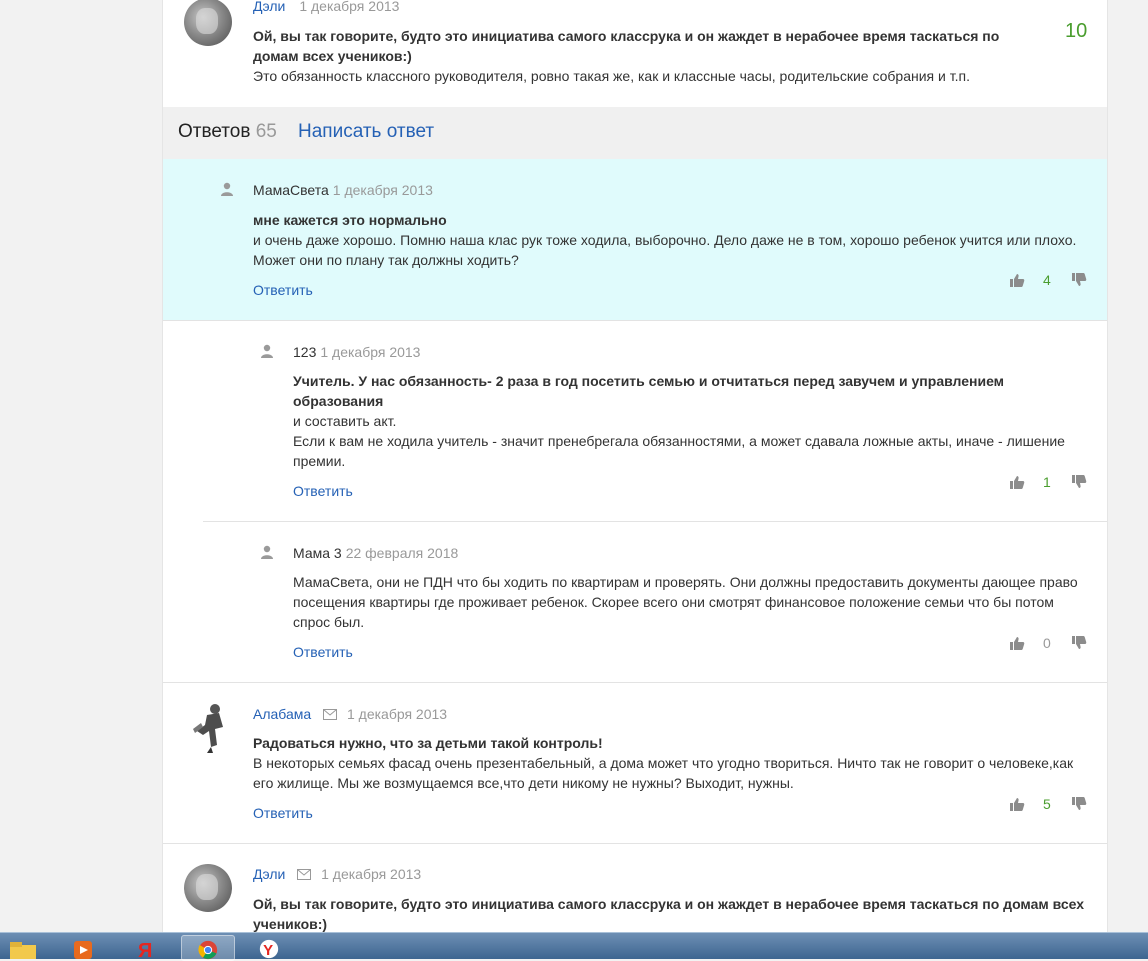 Image resolution: width=1148 pixels, height=961 pixels. I want to click on answer-text-line: Может они по плану так должны ходить?, so click(386, 260).